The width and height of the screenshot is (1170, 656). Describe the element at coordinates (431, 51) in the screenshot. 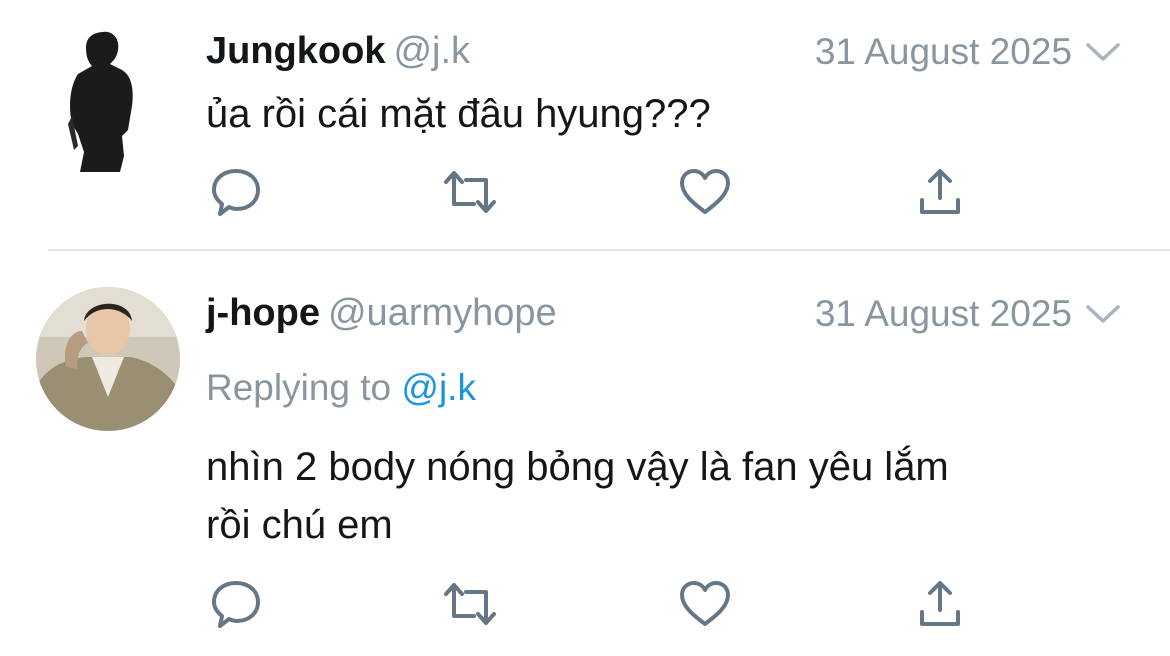

I see `user-handle: @j.k` at that location.